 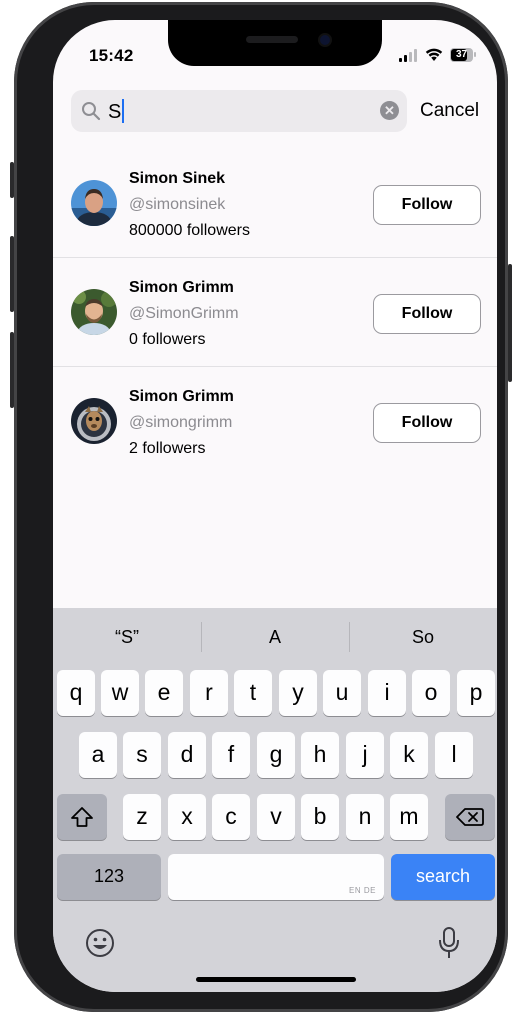 What do you see at coordinates (409, 755) in the screenshot?
I see `key-k: k` at bounding box center [409, 755].